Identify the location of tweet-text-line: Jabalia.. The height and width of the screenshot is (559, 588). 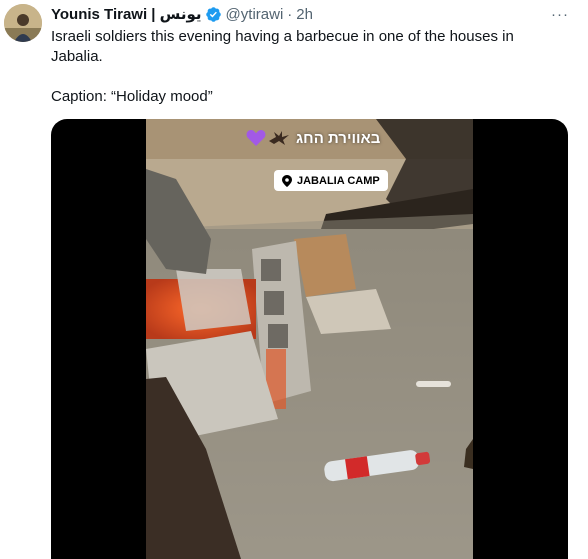
(77, 56).